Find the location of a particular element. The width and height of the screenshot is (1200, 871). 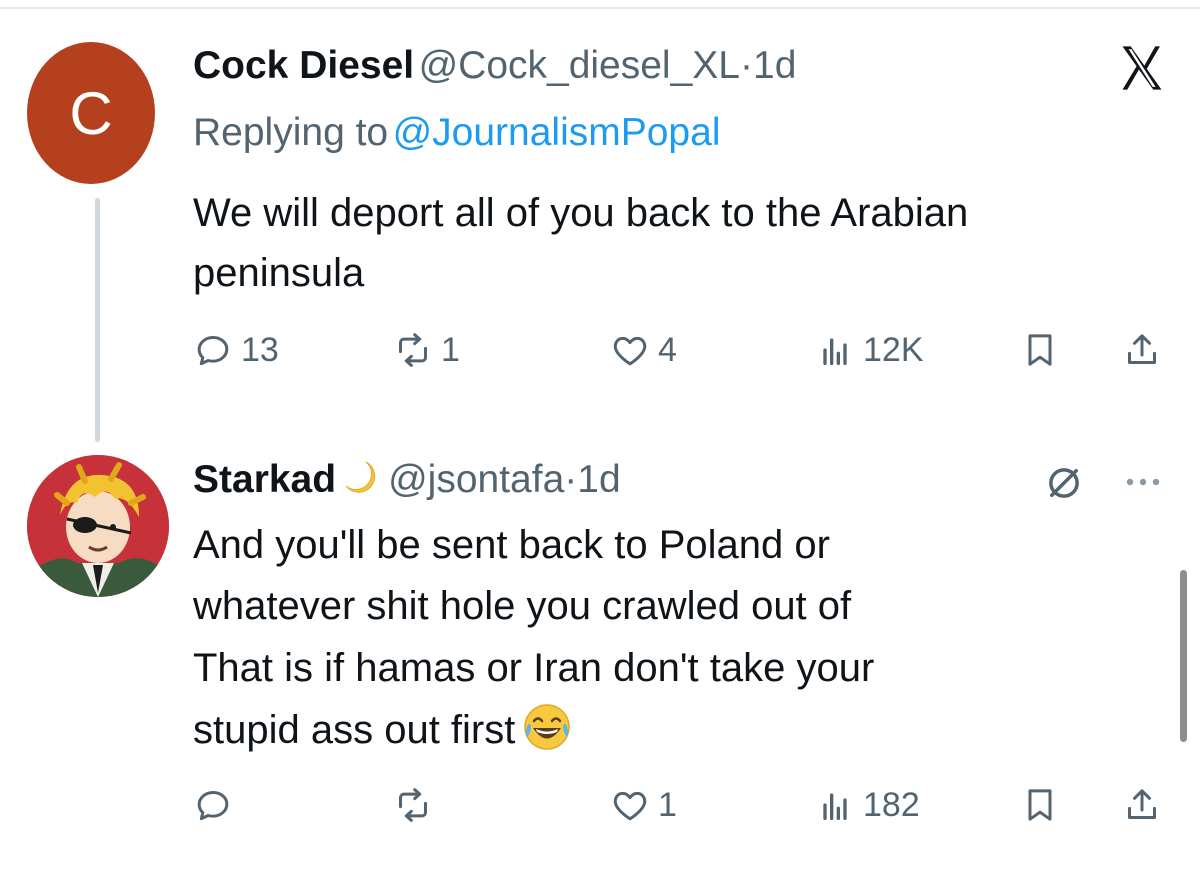

tweet2-text-line4-text: stupid ass out first is located at coordinates (354, 730).